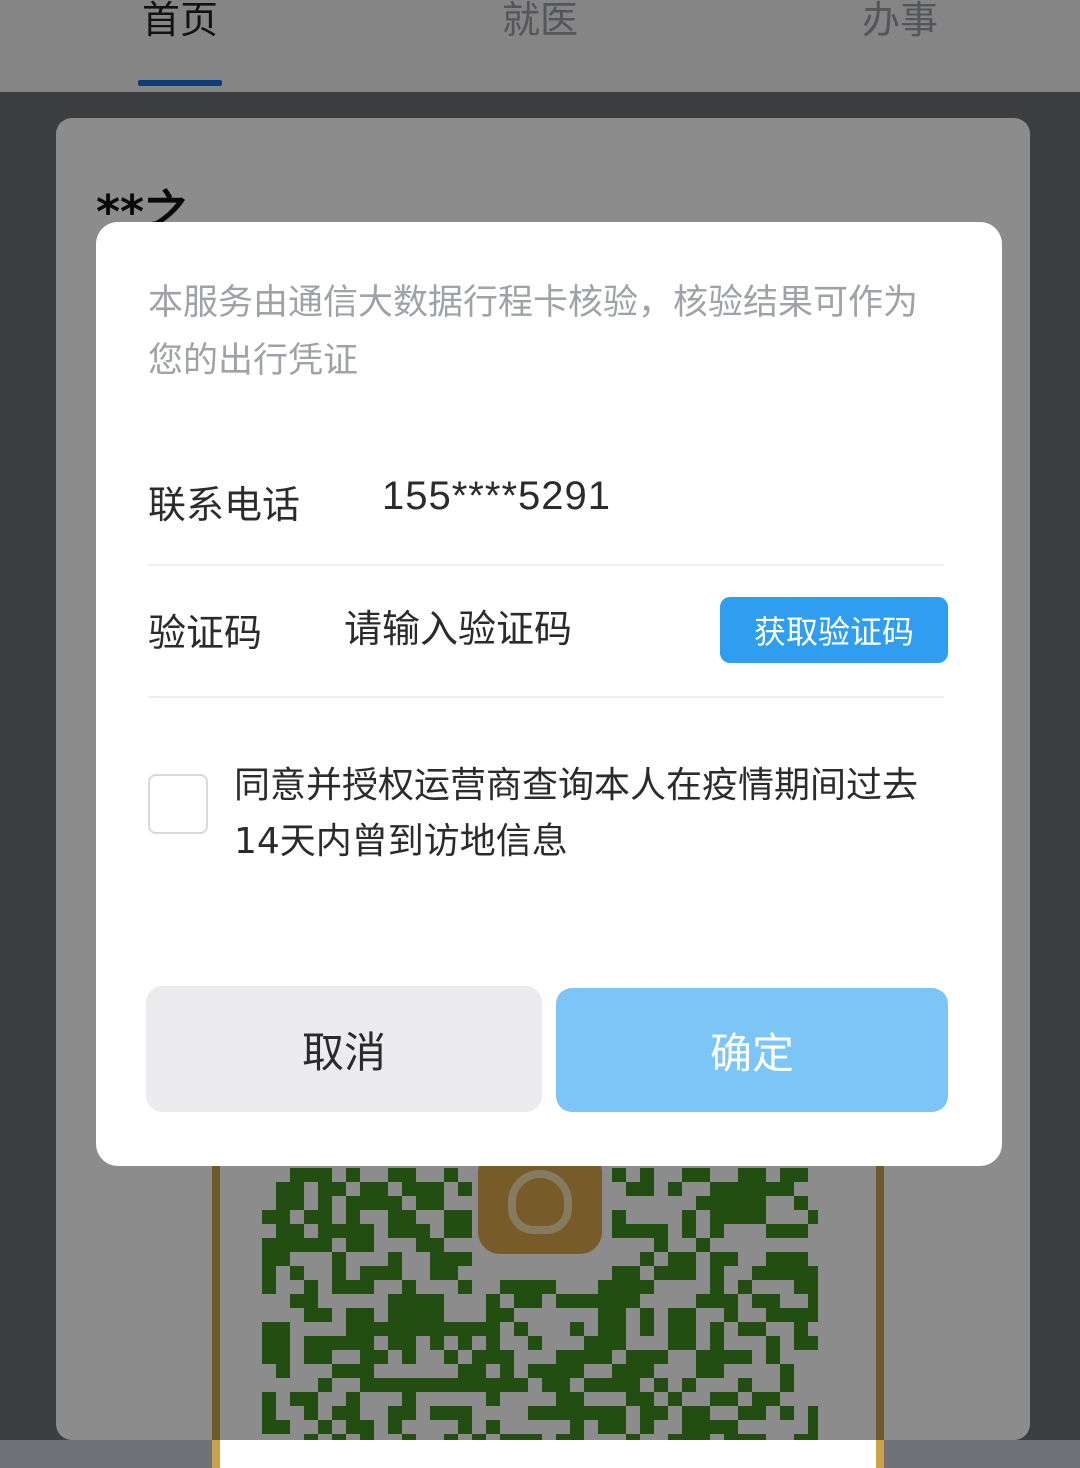 This screenshot has width=1080, height=1468. What do you see at coordinates (496, 496) in the screenshot?
I see `phone-number: 155****5291` at bounding box center [496, 496].